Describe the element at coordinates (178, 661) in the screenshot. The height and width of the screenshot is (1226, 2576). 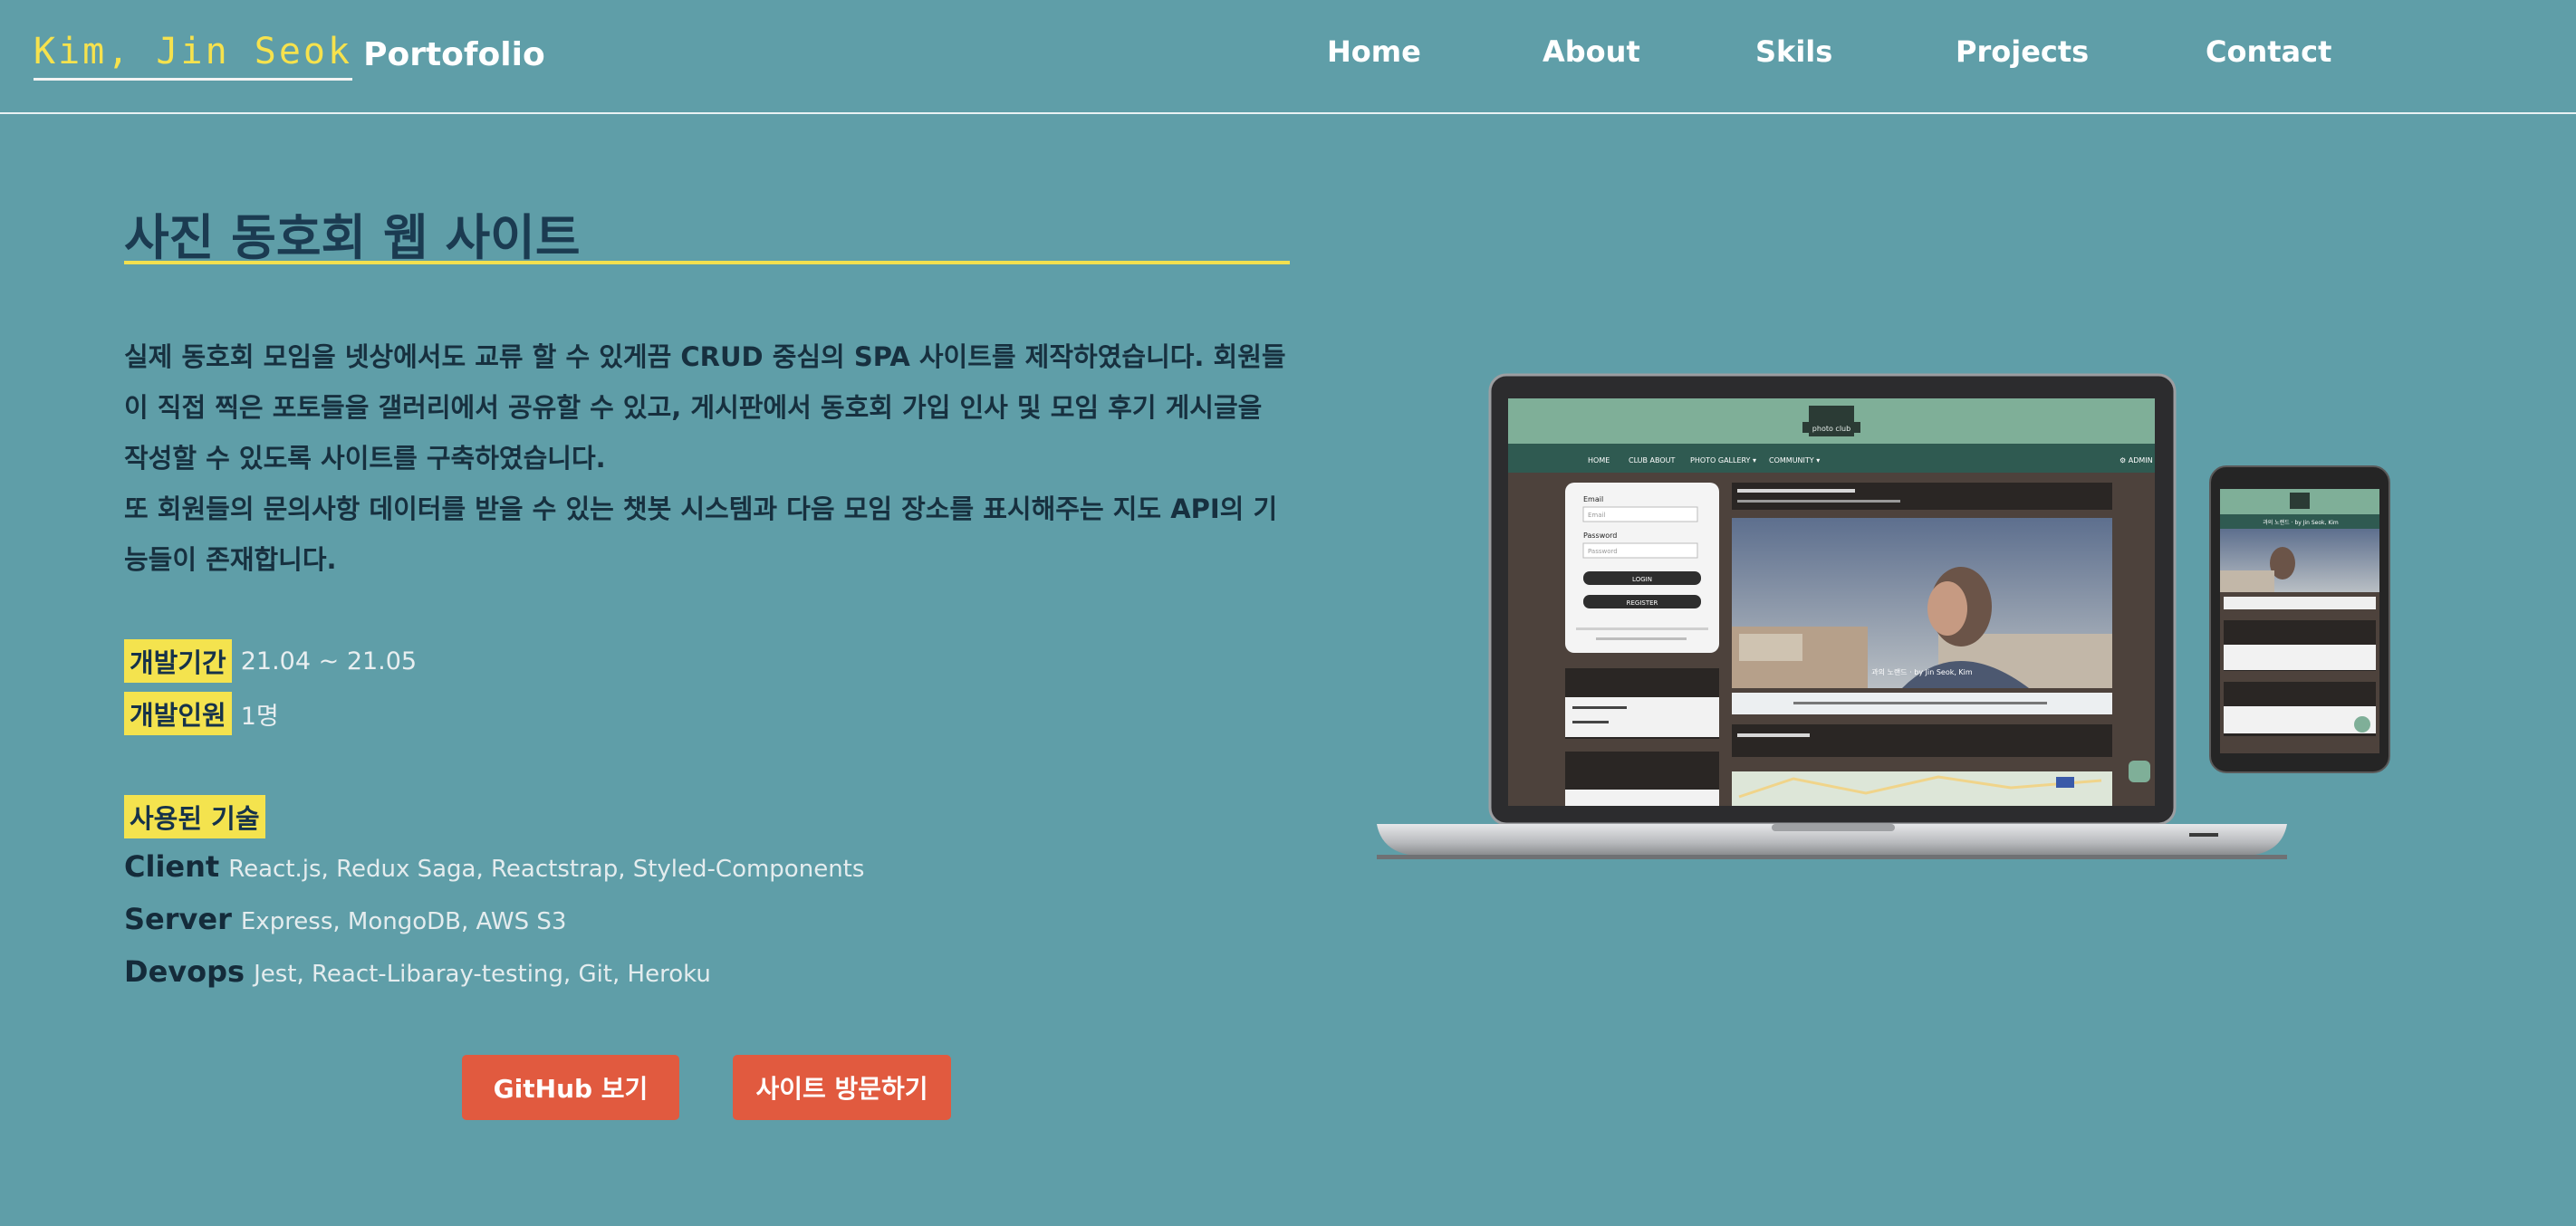
I see `period-label: 개발기간` at that location.